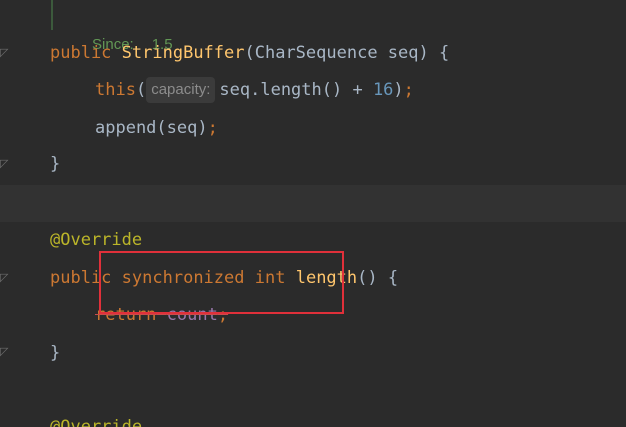 The image size is (626, 427). Describe the element at coordinates (383, 90) in the screenshot. I see `number-literal: 16` at that location.